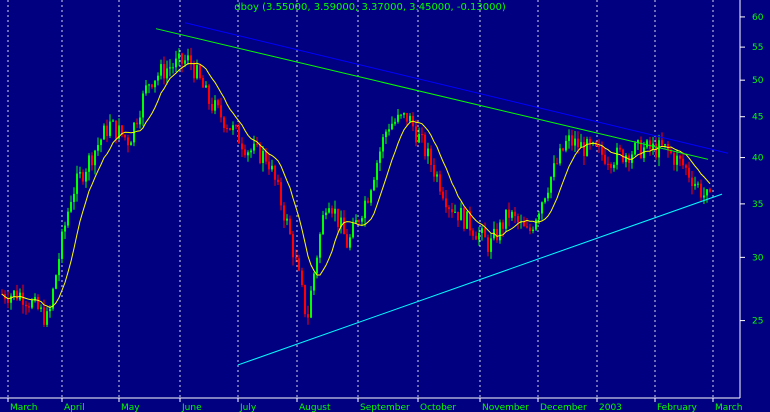 The image size is (770, 412). What do you see at coordinates (385, 407) in the screenshot?
I see `month-label: September` at bounding box center [385, 407].